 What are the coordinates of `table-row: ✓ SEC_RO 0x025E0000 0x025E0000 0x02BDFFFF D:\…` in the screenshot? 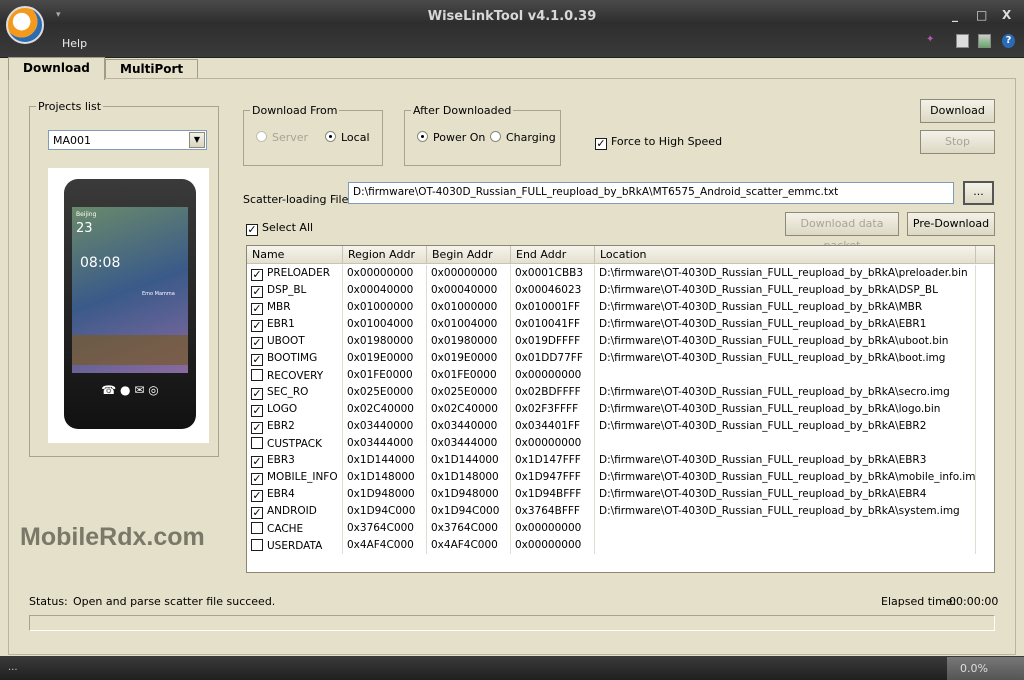 It's located at (620, 392).